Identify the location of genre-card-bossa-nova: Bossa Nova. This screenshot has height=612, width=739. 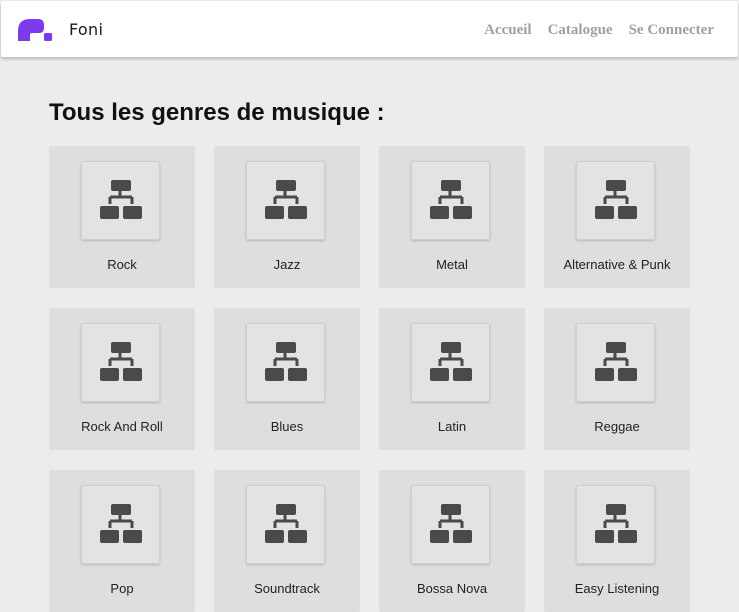
(452, 541).